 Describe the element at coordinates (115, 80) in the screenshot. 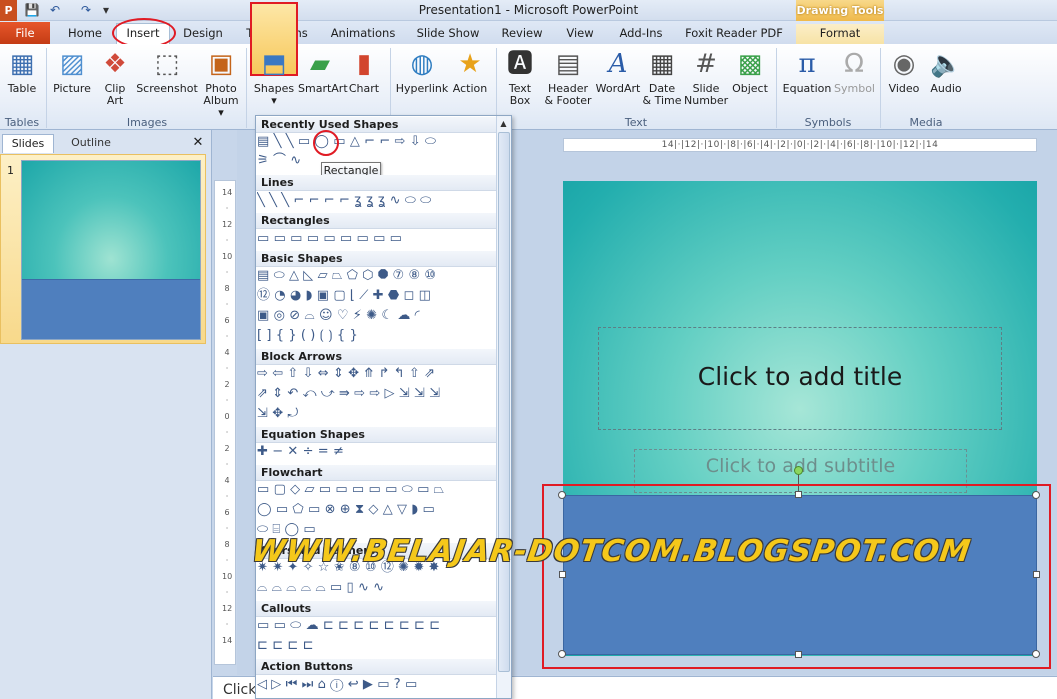

I see `clip-art-button: ❖ Clip Art` at that location.